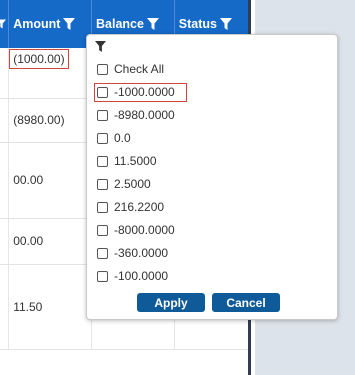 This screenshot has height=375, width=355. I want to click on filter-option-label: 11.5000, so click(135, 161).